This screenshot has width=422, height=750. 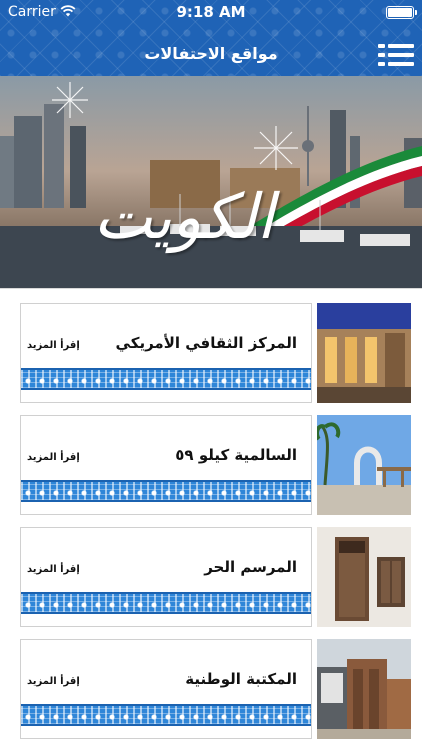 I want to click on list-item: المرسم الحر إقرأ المزيد, so click(x=215, y=577).